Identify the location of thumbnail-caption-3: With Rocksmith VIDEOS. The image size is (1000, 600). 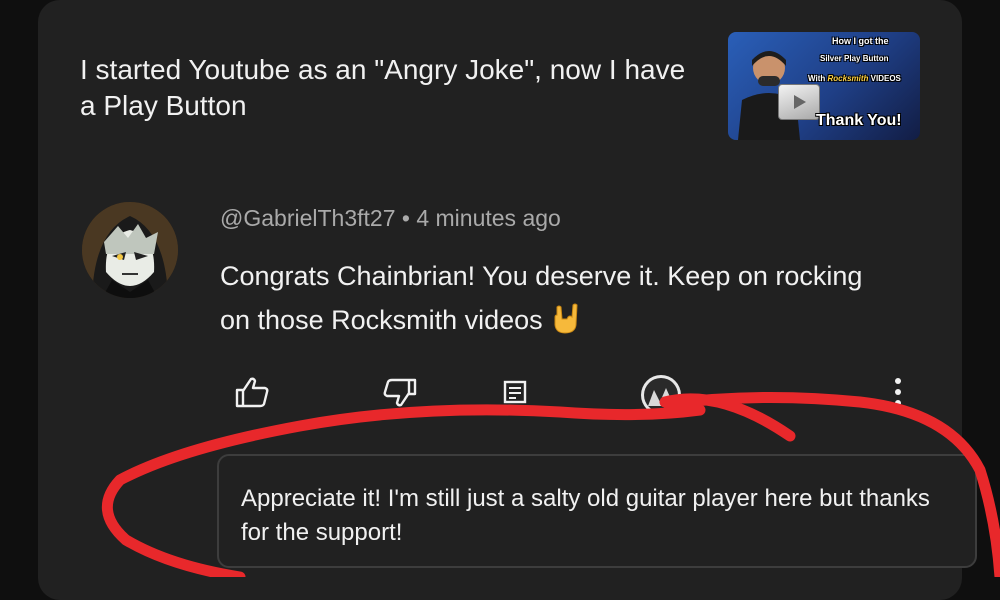
(854, 78).